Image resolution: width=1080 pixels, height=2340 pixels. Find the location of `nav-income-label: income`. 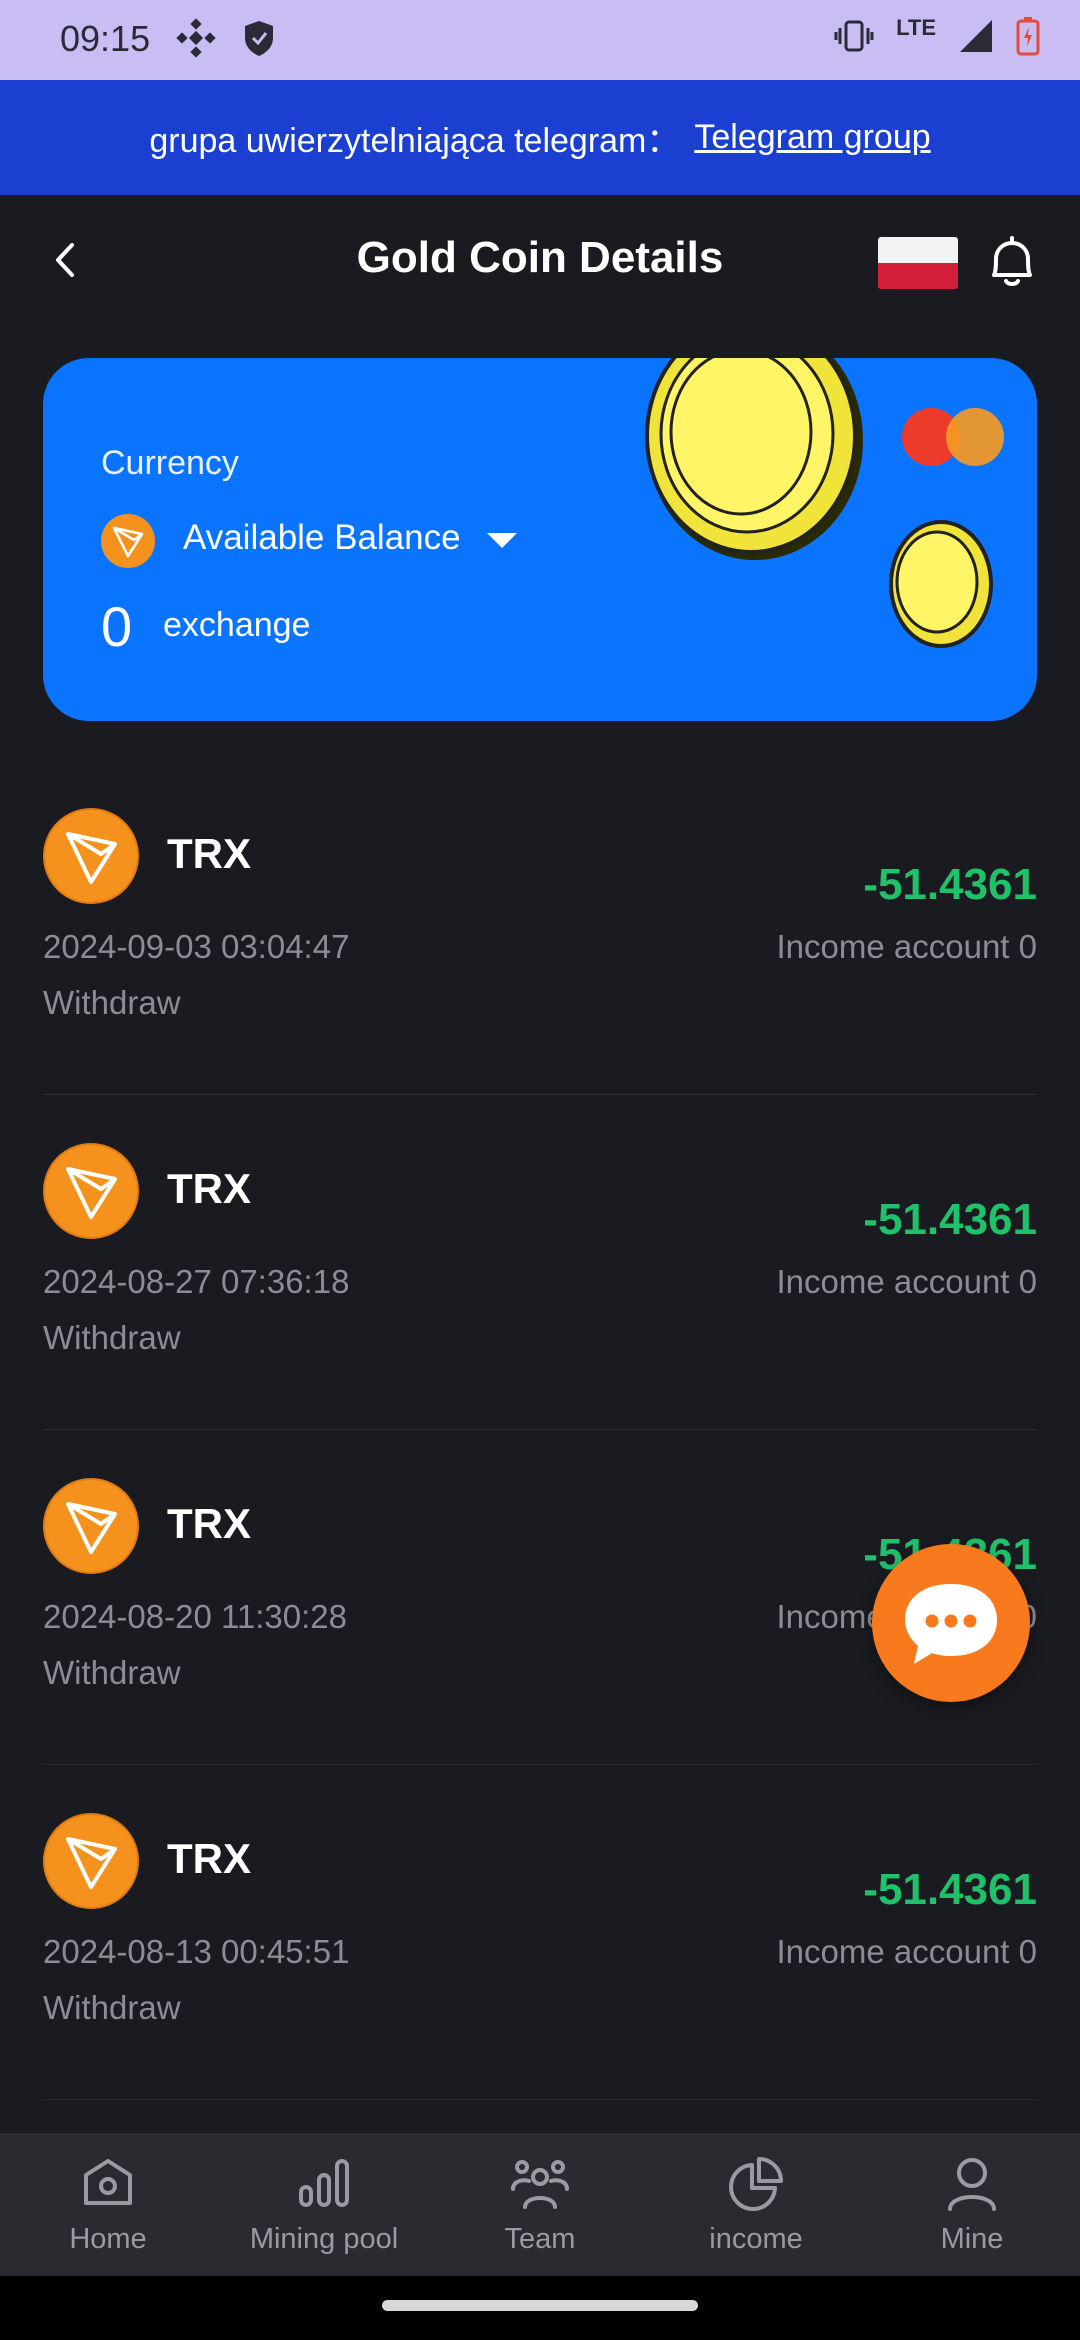

nav-income-label: income is located at coordinates (756, 2239).